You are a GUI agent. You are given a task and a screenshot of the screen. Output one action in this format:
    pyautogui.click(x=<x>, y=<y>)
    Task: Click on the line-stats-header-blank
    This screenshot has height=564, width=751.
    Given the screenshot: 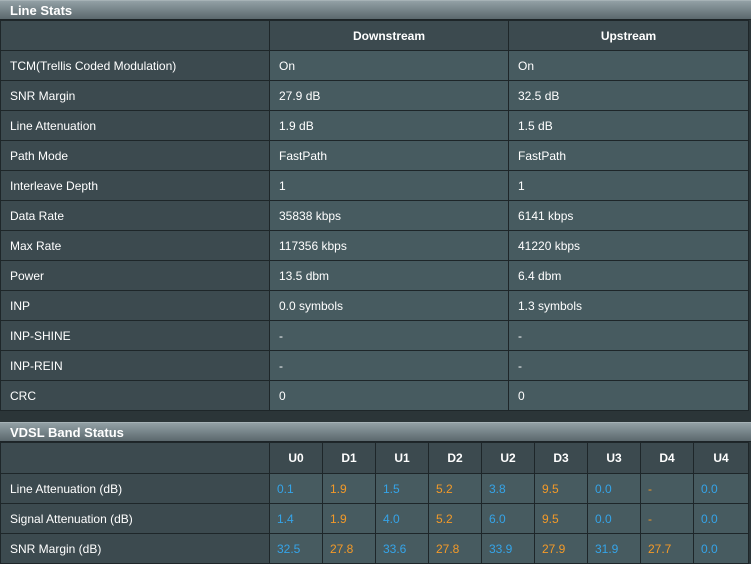 What is the action you would take?
    pyautogui.click(x=135, y=35)
    